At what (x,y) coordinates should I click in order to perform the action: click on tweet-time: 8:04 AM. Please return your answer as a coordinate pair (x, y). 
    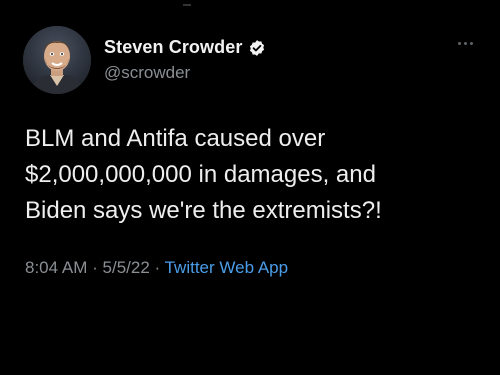
    Looking at the image, I should click on (56, 267).